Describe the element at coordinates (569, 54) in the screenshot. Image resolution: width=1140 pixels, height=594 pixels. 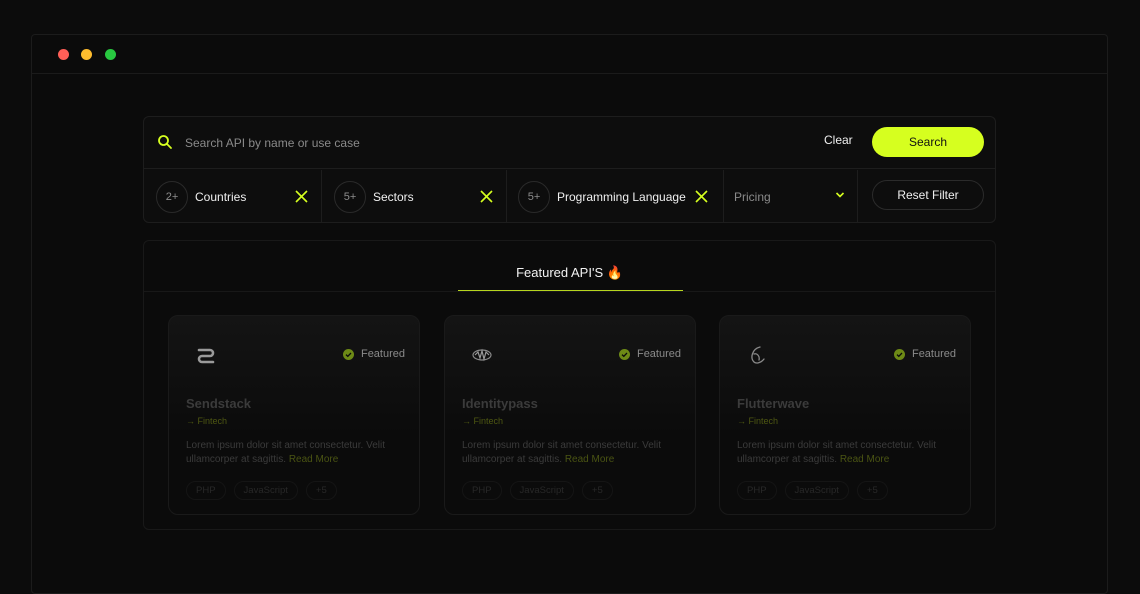
I see `window-titlebar` at that location.